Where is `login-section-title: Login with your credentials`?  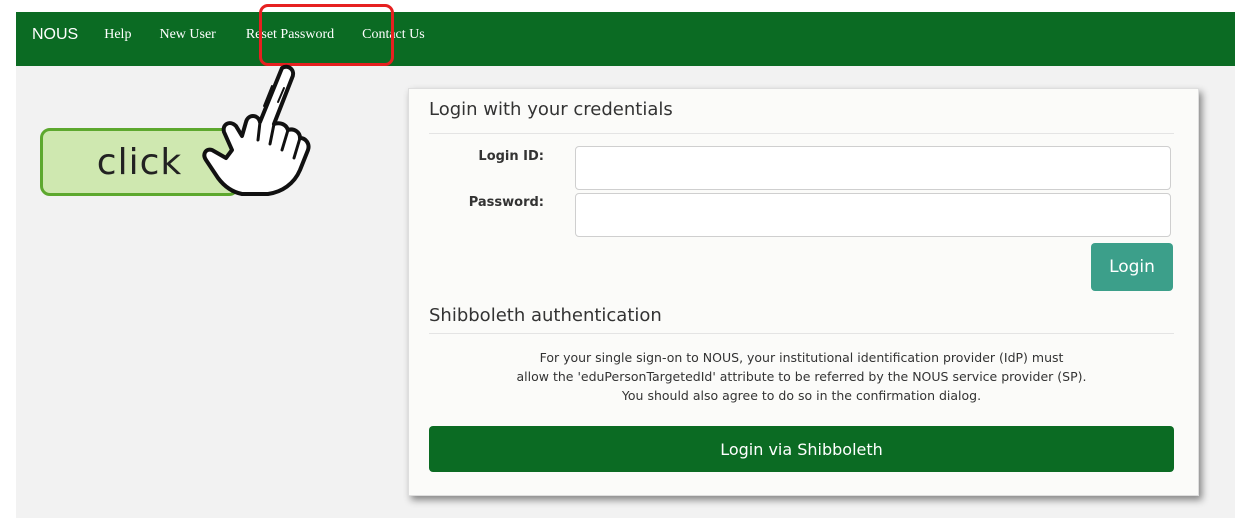 login-section-title: Login with your credentials is located at coordinates (551, 109).